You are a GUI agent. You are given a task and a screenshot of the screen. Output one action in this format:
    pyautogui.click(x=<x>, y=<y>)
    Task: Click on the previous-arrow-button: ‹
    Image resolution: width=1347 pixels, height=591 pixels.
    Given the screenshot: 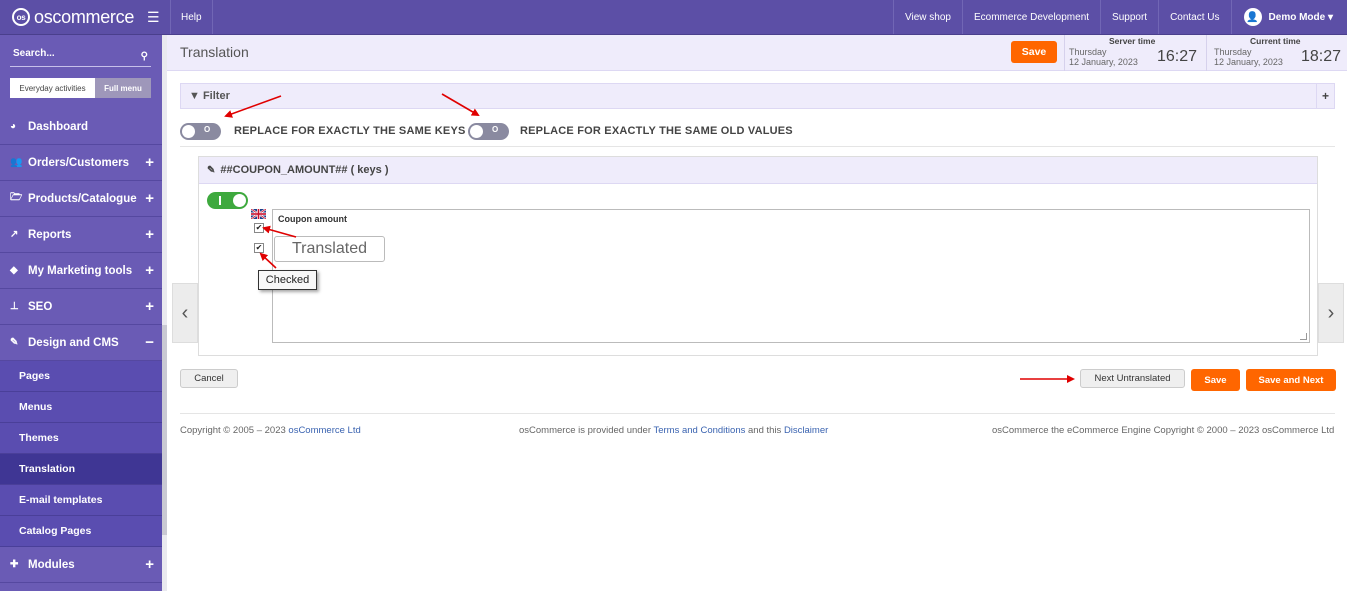 What is the action you would take?
    pyautogui.click(x=185, y=313)
    